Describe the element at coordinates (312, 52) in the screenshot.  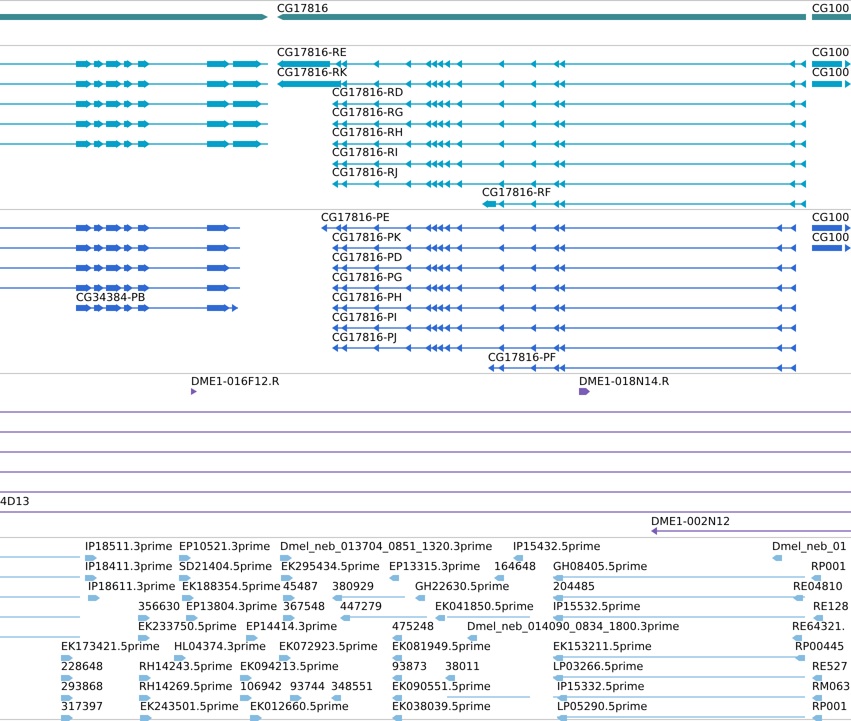
I see `feature-label: CG17816-RE` at that location.